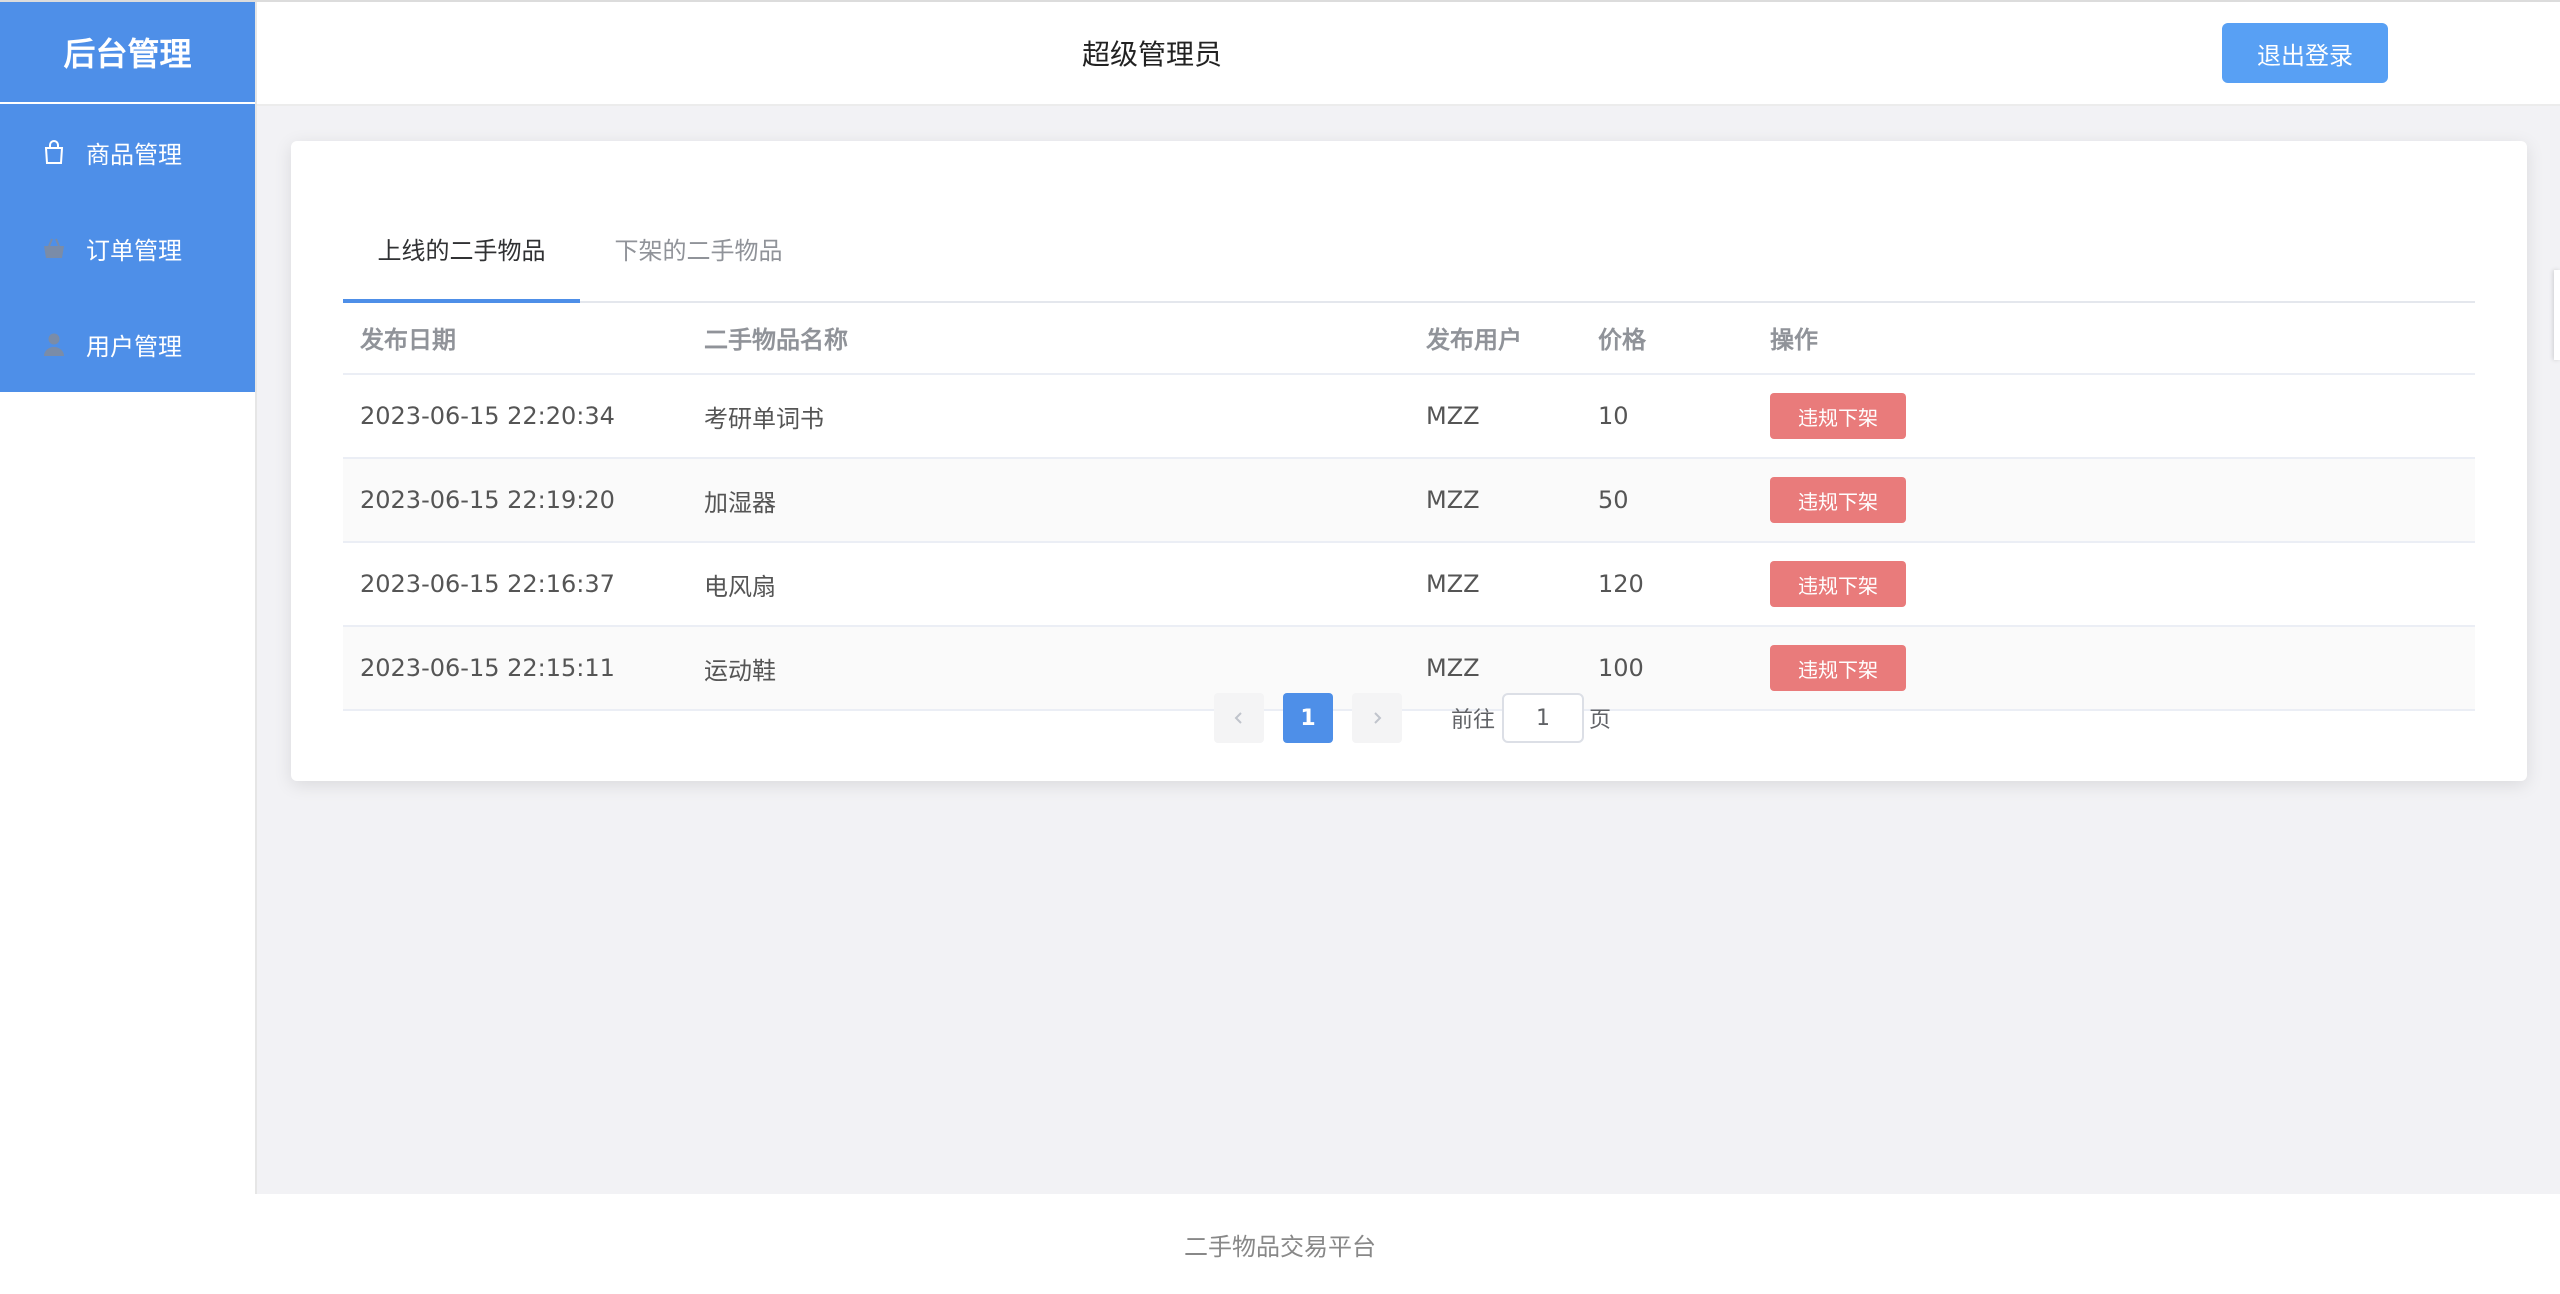 The image size is (2560, 1294). What do you see at coordinates (1409, 718) in the screenshot?
I see `pagination: 1 前往 页` at bounding box center [1409, 718].